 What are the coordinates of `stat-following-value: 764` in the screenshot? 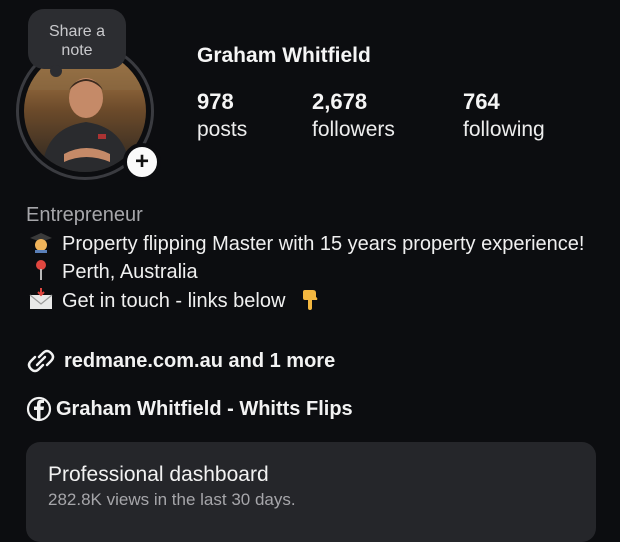 It's located at (481, 101).